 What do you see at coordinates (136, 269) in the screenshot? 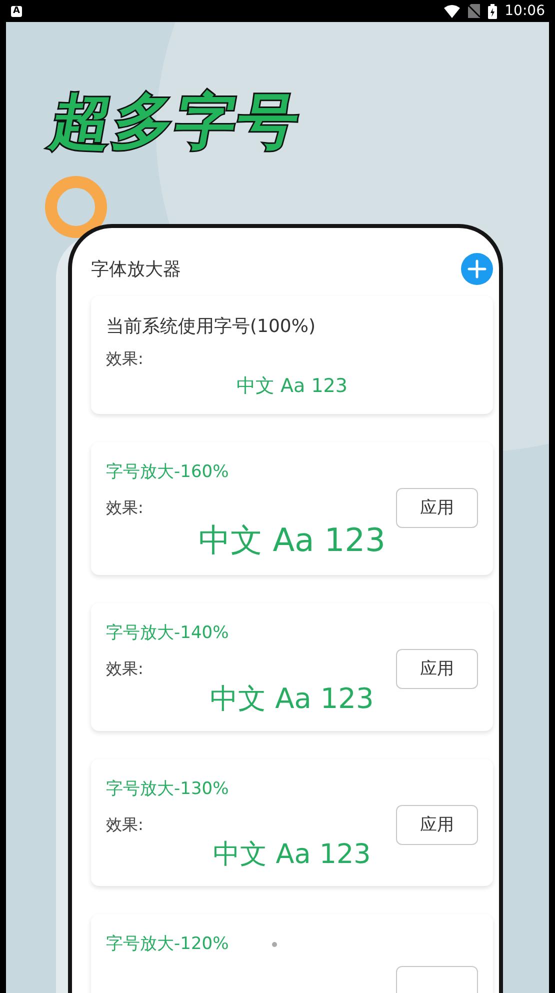
I see `app-title: 字体放大器` at bounding box center [136, 269].